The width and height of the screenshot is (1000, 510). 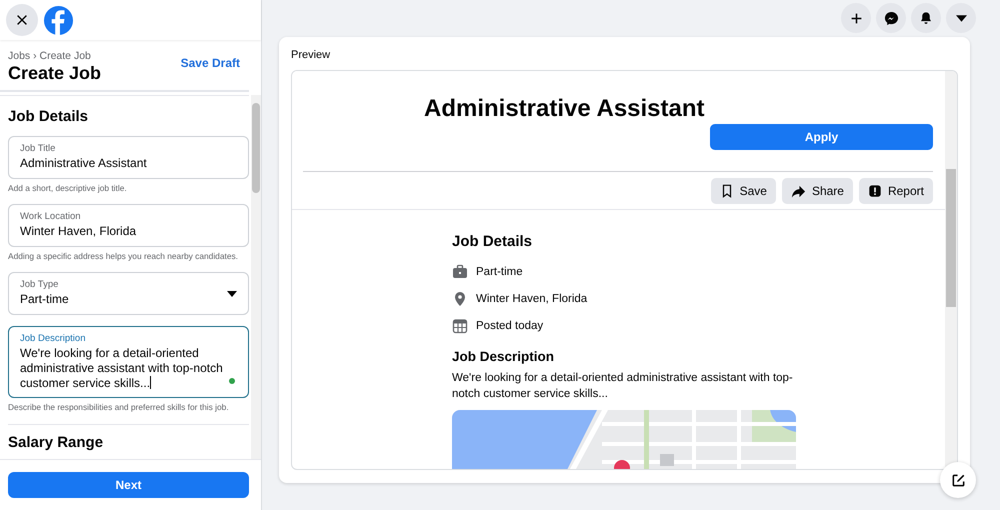 What do you see at coordinates (128, 293) in the screenshot?
I see `dropdown-field: Job Type Part-time` at bounding box center [128, 293].